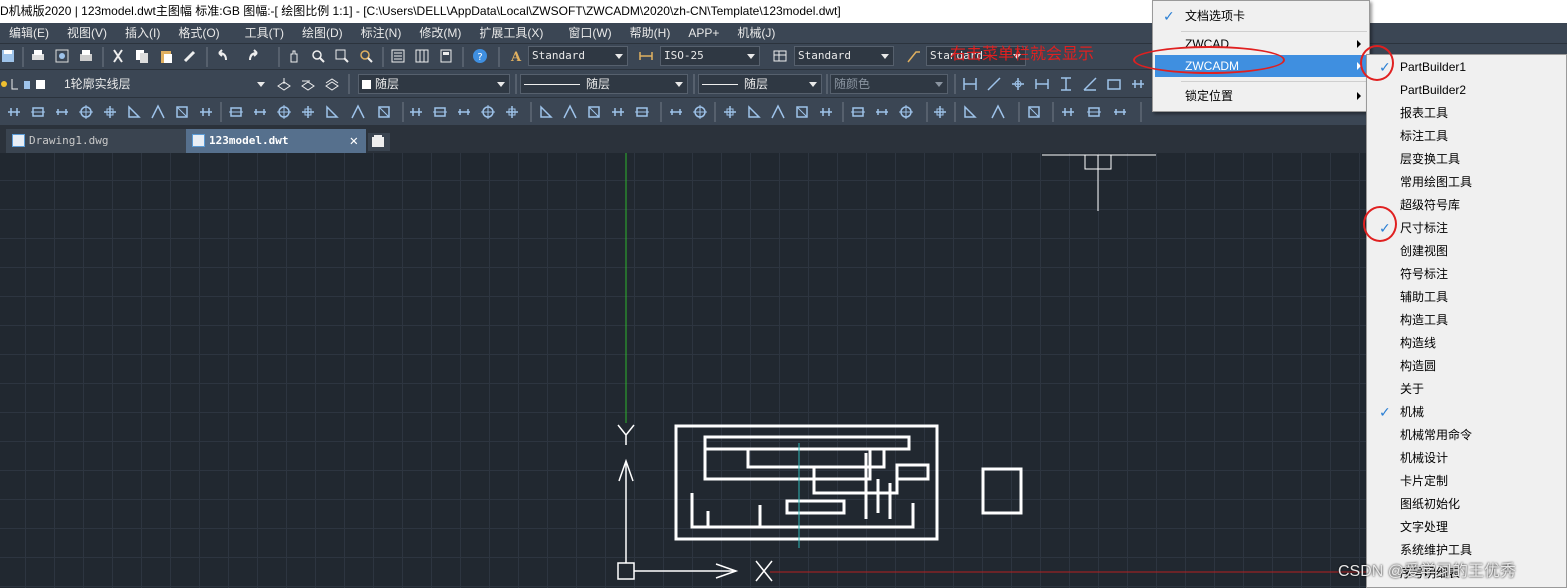  Describe the element at coordinates (889, 84) in the screenshot. I see `plotstyle-select: 随颜色` at that location.